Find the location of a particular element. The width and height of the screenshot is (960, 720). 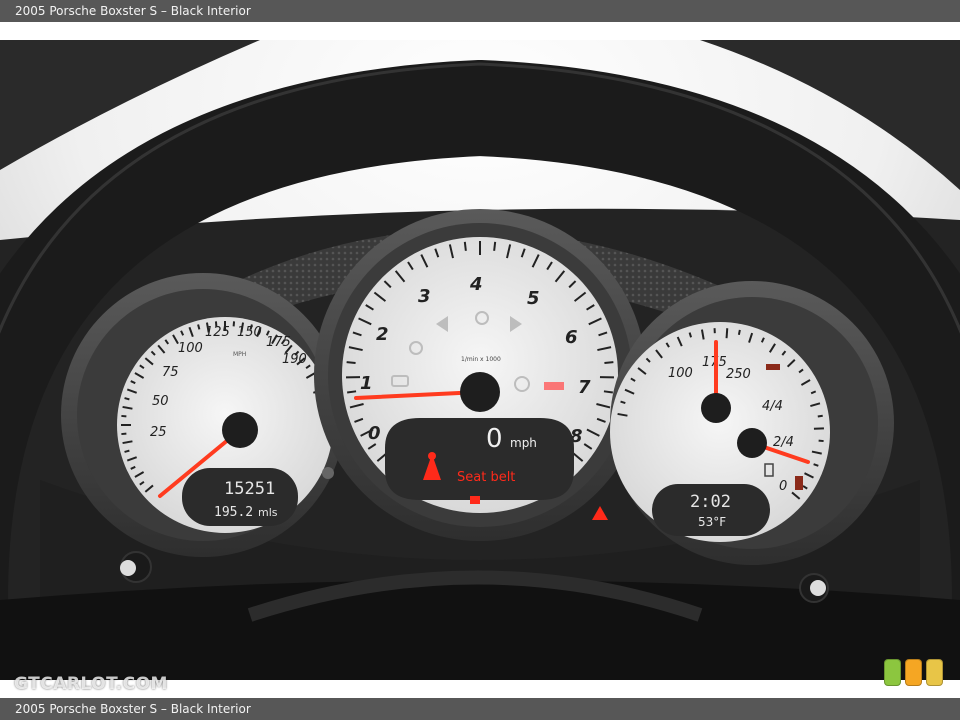

svg-text: 1/min x 1000 is located at coordinates (481, 359).